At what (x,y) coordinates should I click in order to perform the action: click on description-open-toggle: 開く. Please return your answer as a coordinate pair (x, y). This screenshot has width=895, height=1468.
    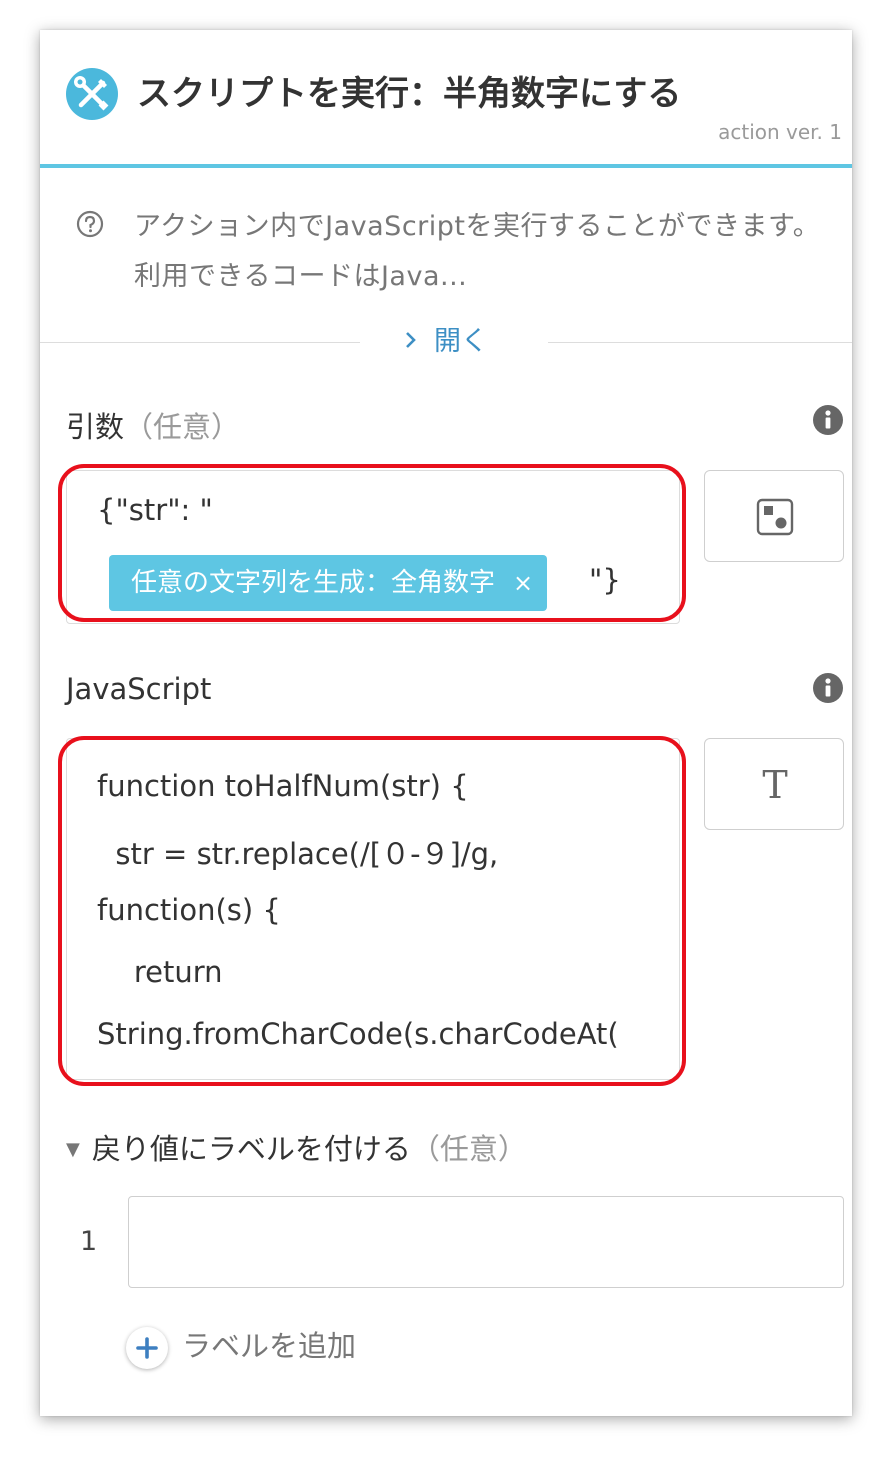
    Looking at the image, I should click on (446, 342).